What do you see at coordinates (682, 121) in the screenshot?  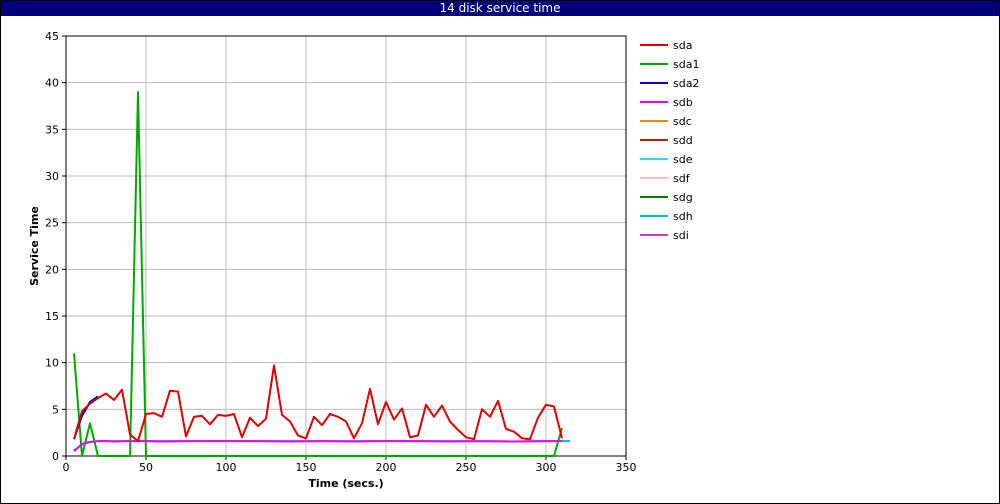 I see `legend-label-sdc: sdc` at bounding box center [682, 121].